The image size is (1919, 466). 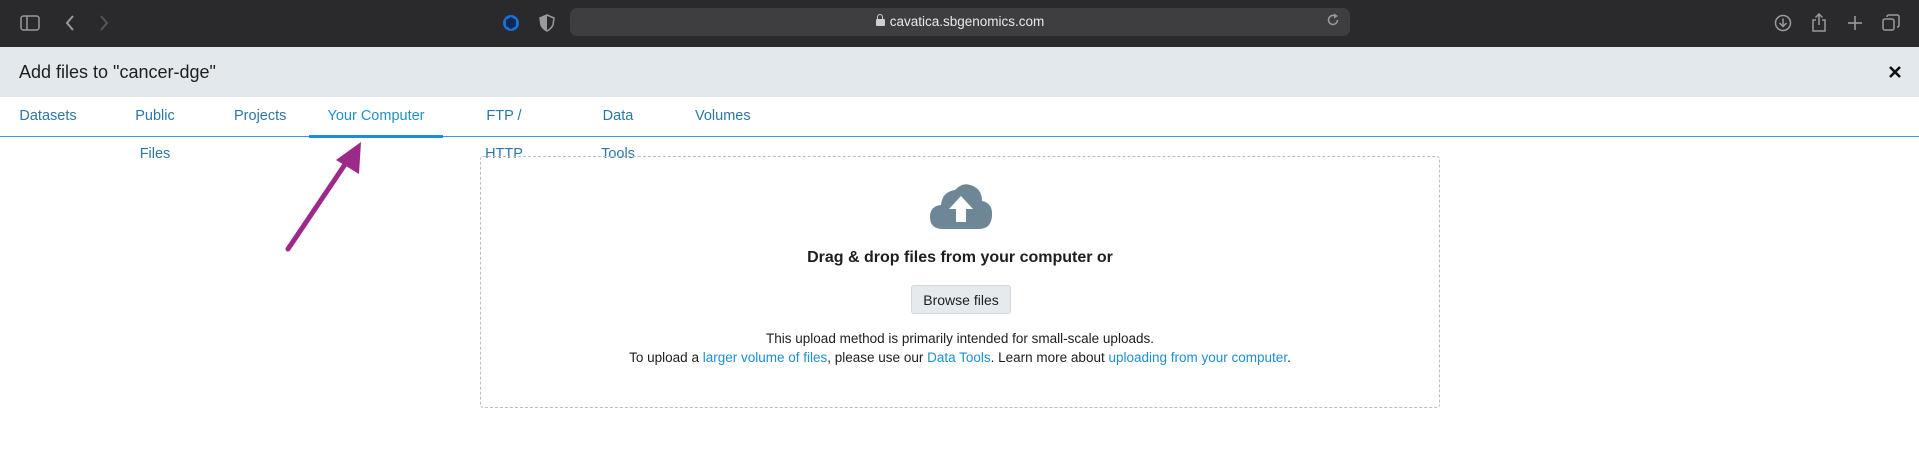 What do you see at coordinates (1049, 357) in the screenshot?
I see `help-text-part: . Learn more about` at bounding box center [1049, 357].